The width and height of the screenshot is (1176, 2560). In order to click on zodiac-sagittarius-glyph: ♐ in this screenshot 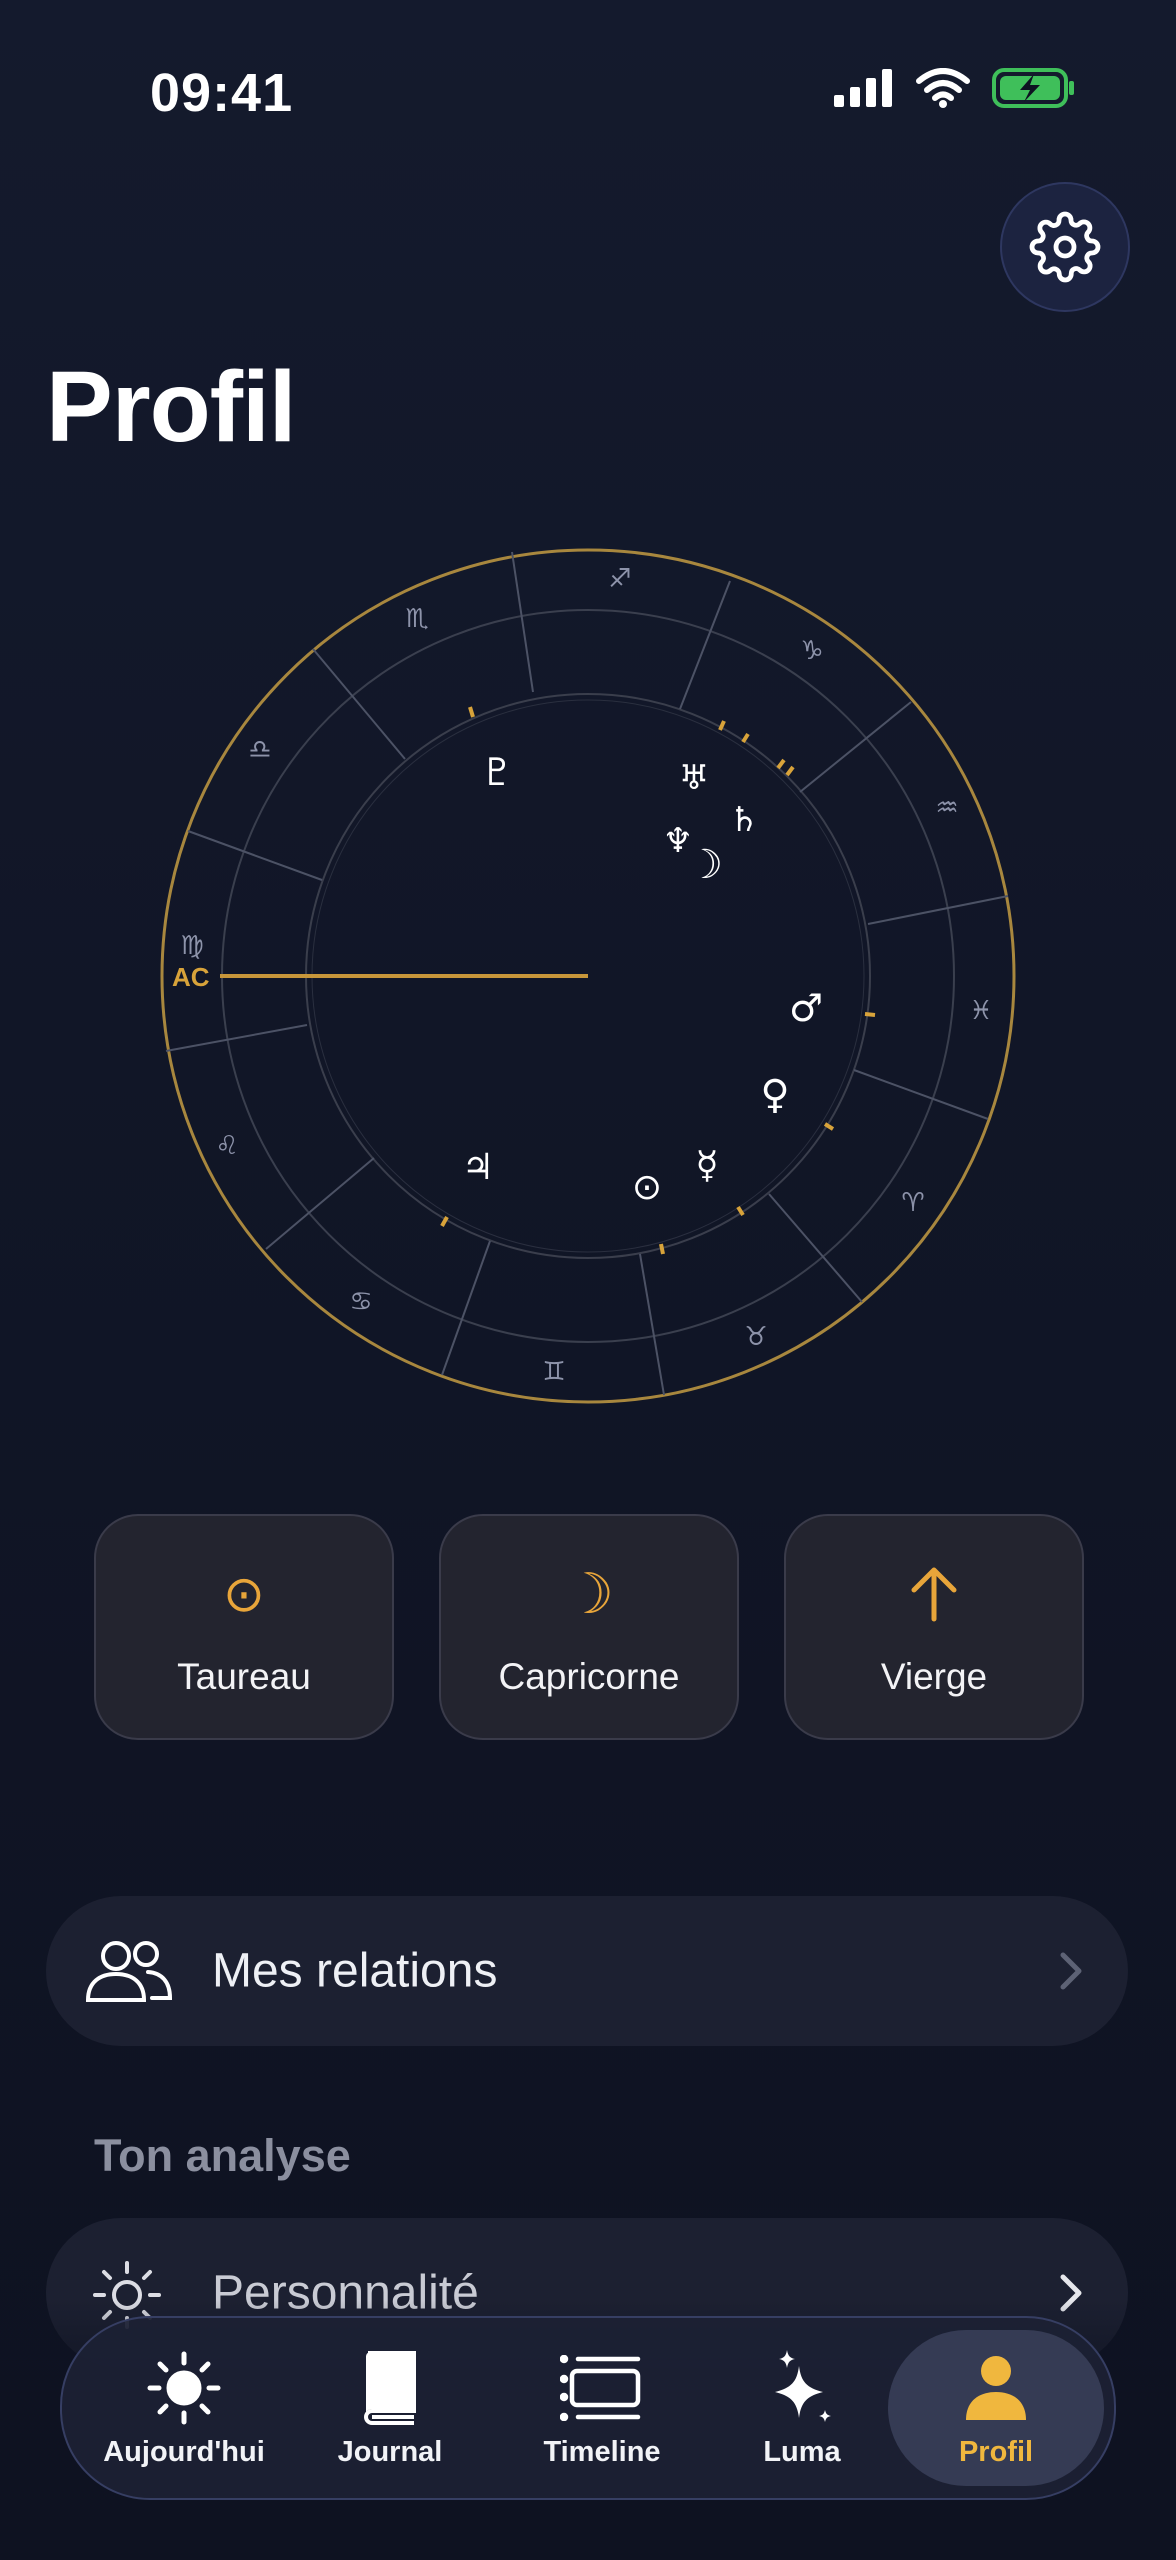, I will do `click(620, 579)`.